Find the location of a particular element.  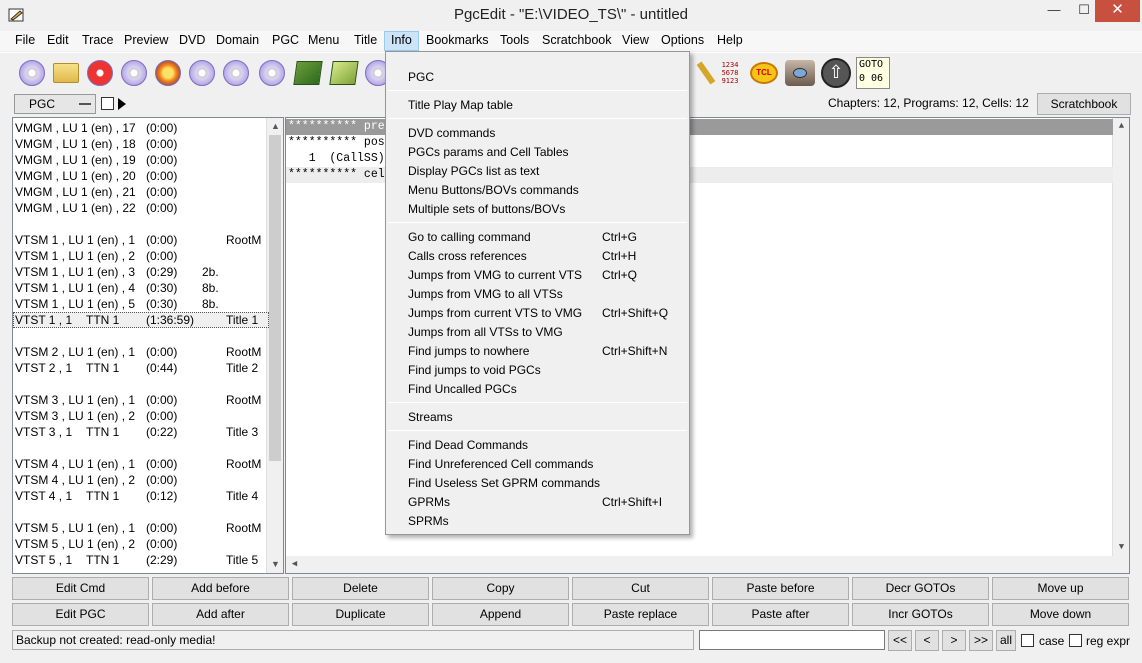

list-item: VTSM 4 , LU 1 (en) , 1 (0:00) RootM is located at coordinates (141, 464).